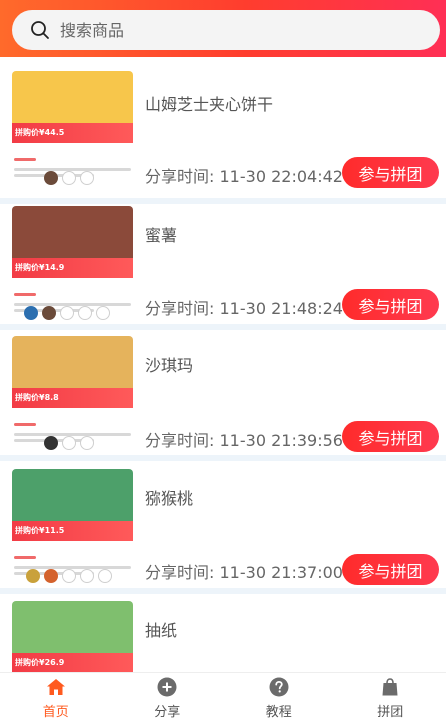 This screenshot has height=723, width=446. I want to click on product-thumbnail: 拼购价¥11.5, so click(72, 528).